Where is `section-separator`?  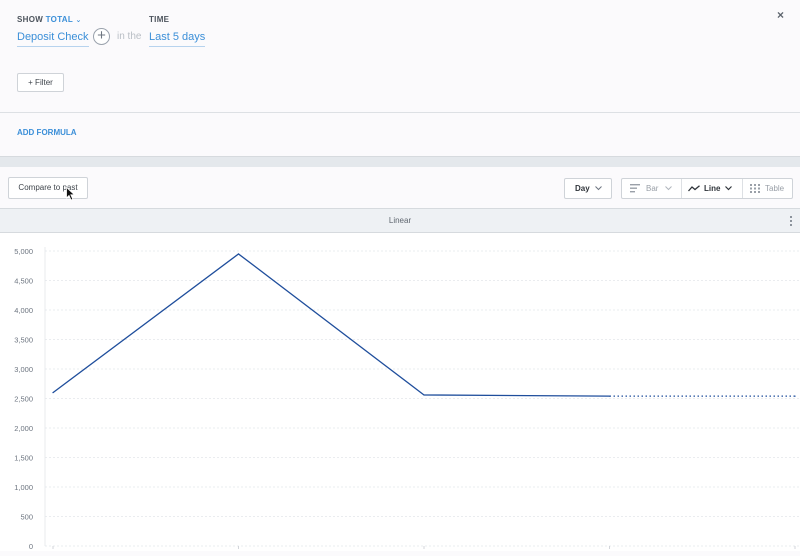 section-separator is located at coordinates (400, 161).